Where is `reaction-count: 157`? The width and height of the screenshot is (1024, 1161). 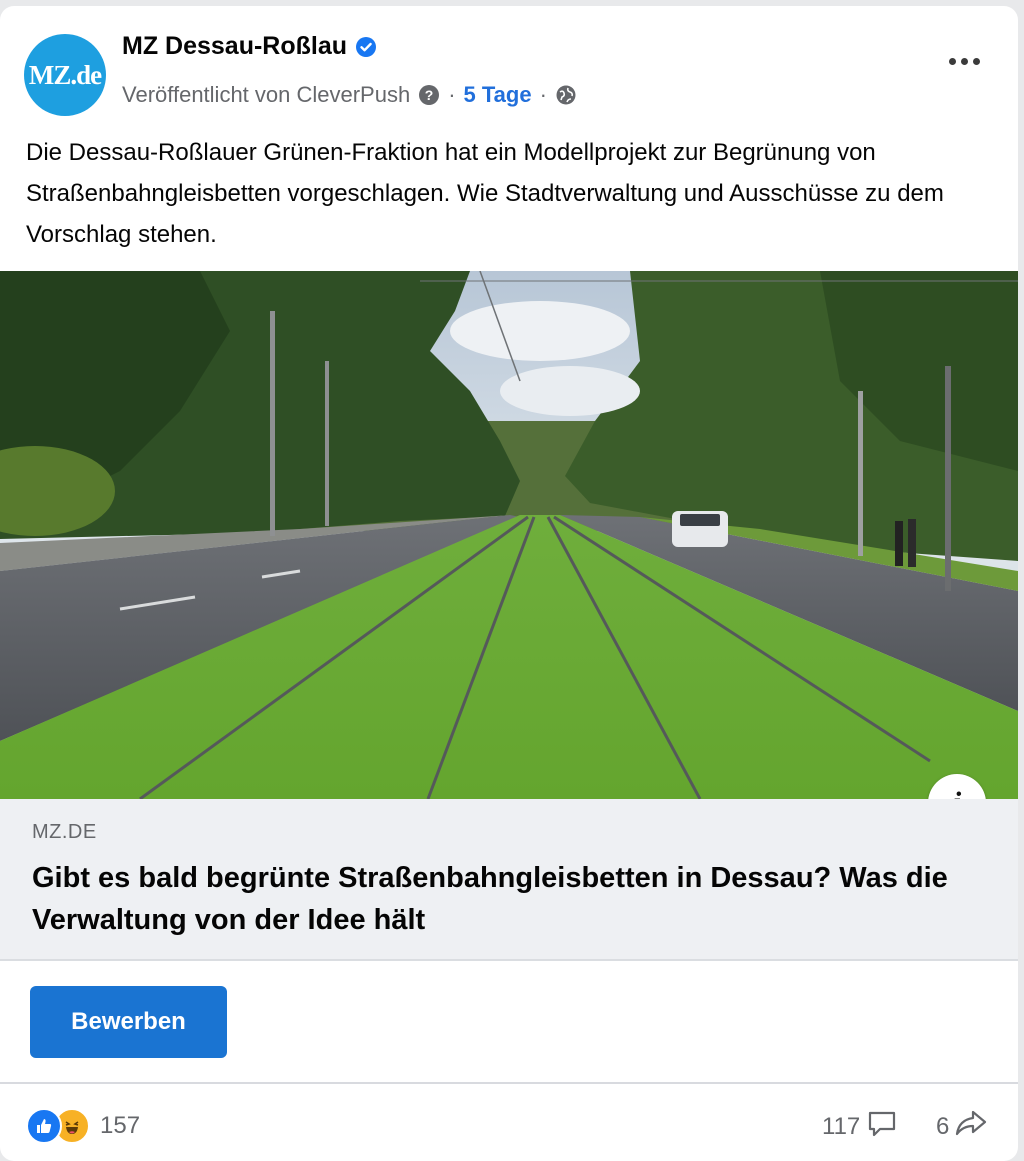
reaction-count: 157 is located at coordinates (120, 1125).